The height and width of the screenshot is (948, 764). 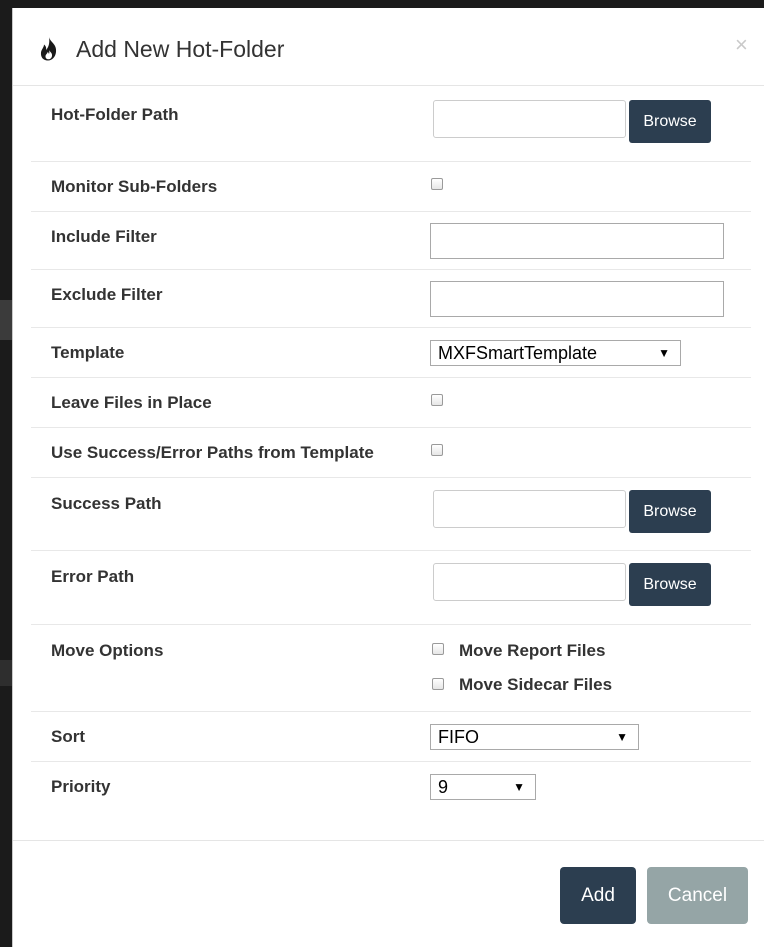 I want to click on sort-label: Sort, so click(x=68, y=736).